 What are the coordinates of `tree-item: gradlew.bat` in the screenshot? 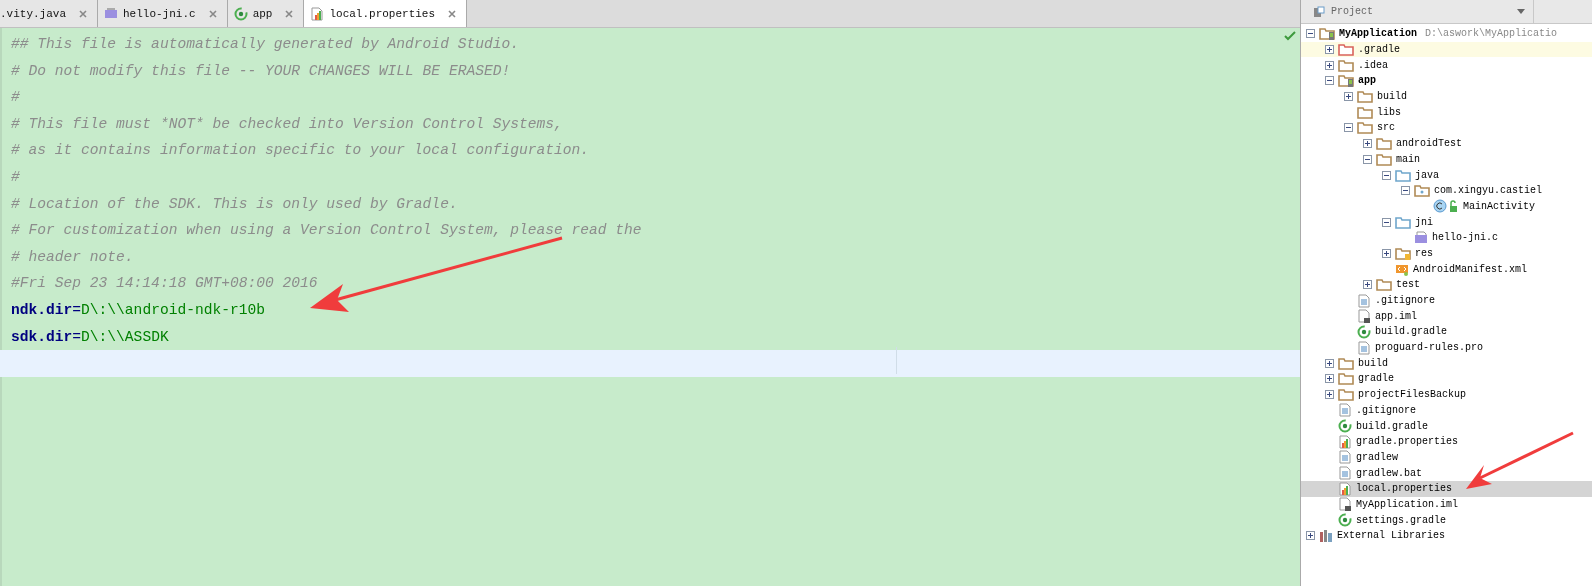 It's located at (1446, 473).